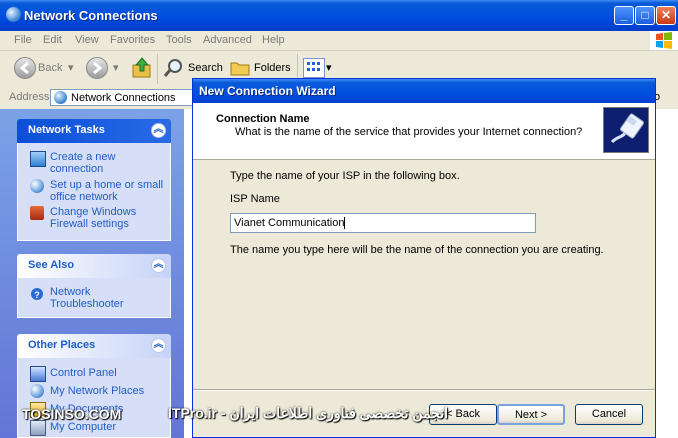 The width and height of the screenshot is (678, 438). I want to click on network-places-icon, so click(37, 391).